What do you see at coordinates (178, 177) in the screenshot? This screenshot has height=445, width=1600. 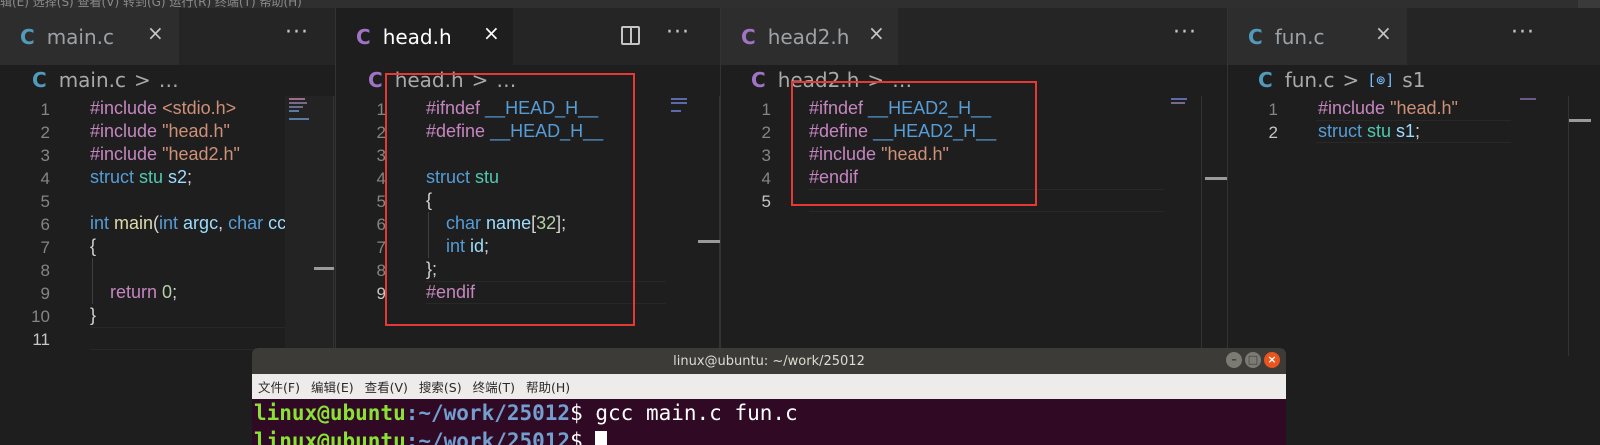 I see `code-token: s2` at bounding box center [178, 177].